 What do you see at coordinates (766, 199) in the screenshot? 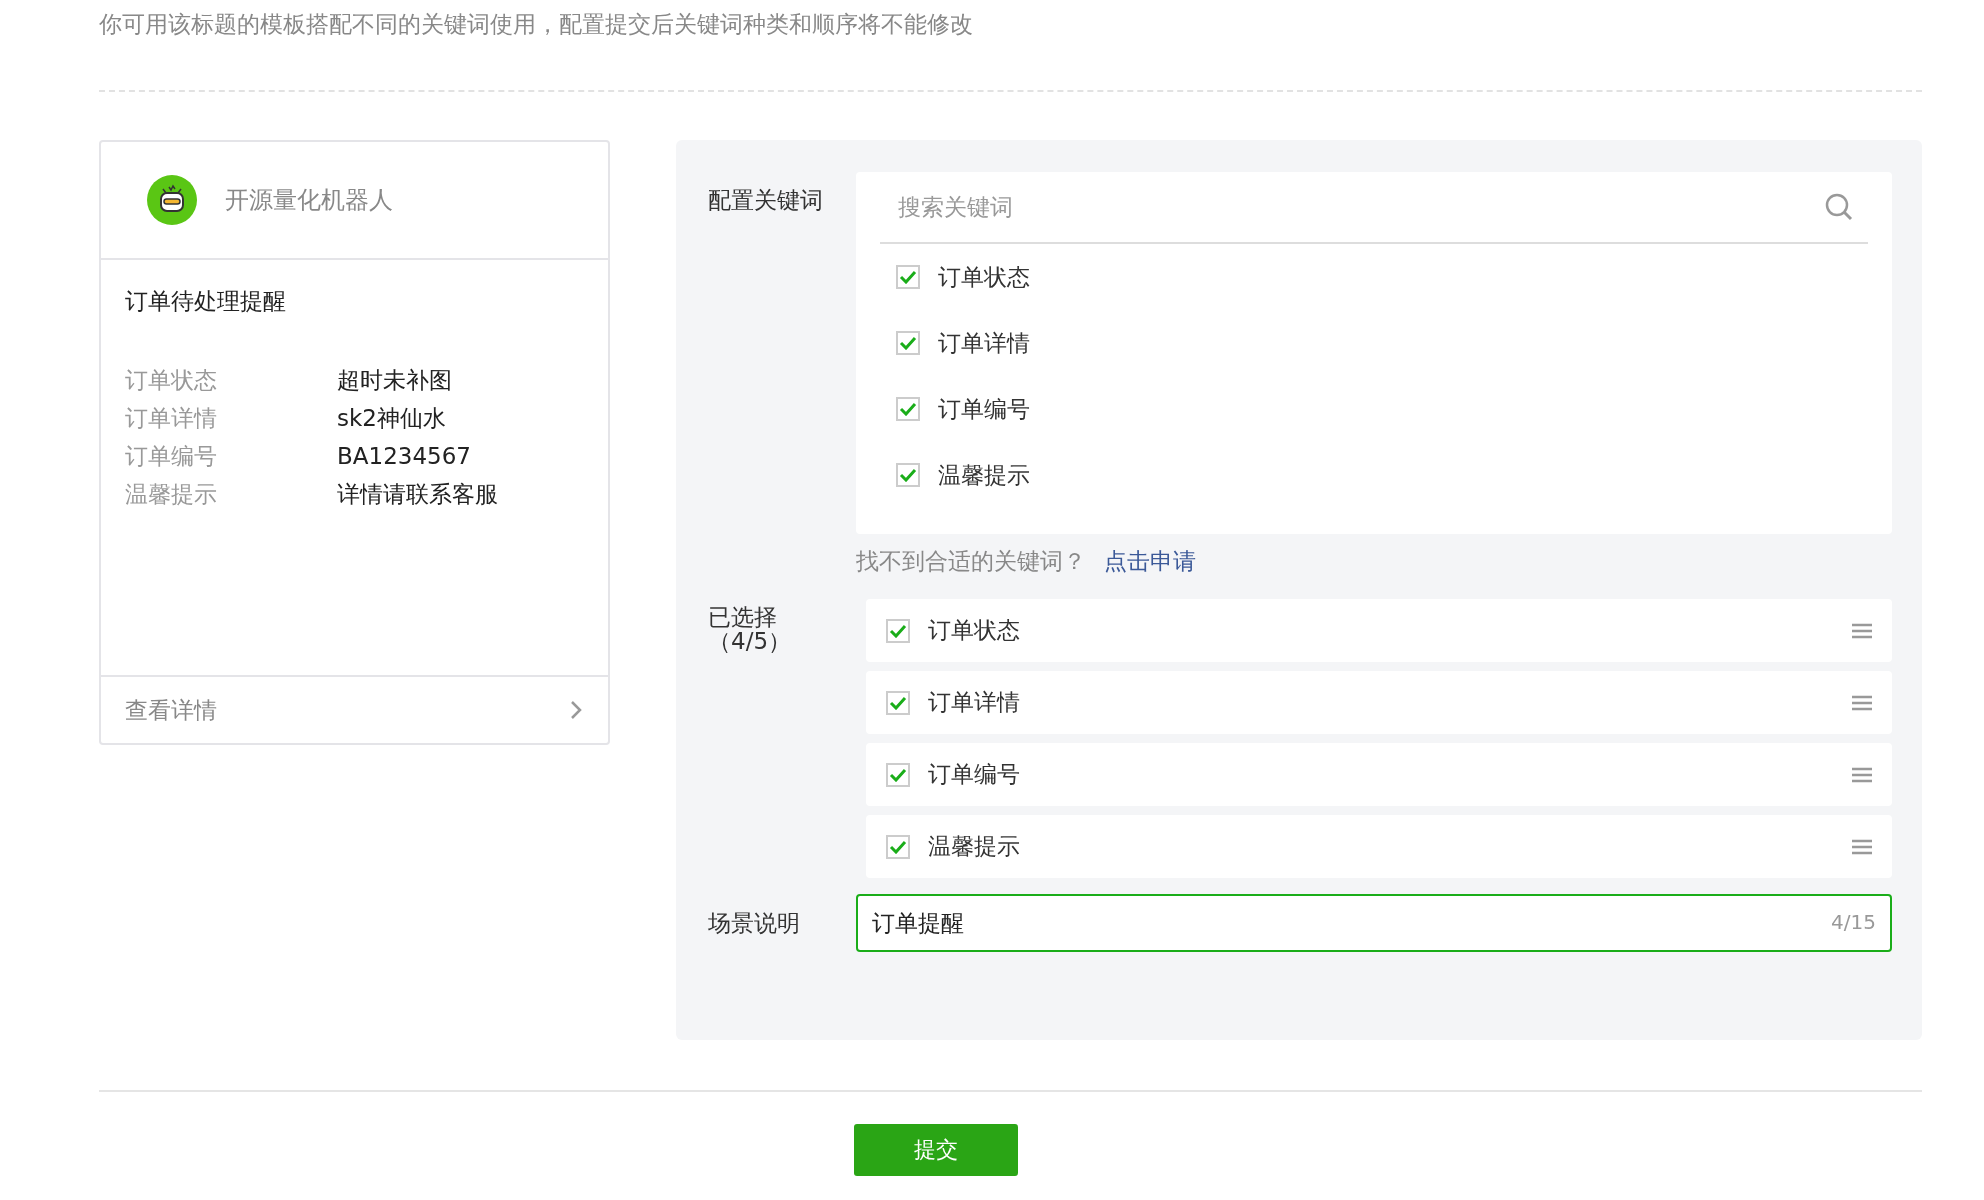
I see `keywords-label: 配置关键词` at bounding box center [766, 199].